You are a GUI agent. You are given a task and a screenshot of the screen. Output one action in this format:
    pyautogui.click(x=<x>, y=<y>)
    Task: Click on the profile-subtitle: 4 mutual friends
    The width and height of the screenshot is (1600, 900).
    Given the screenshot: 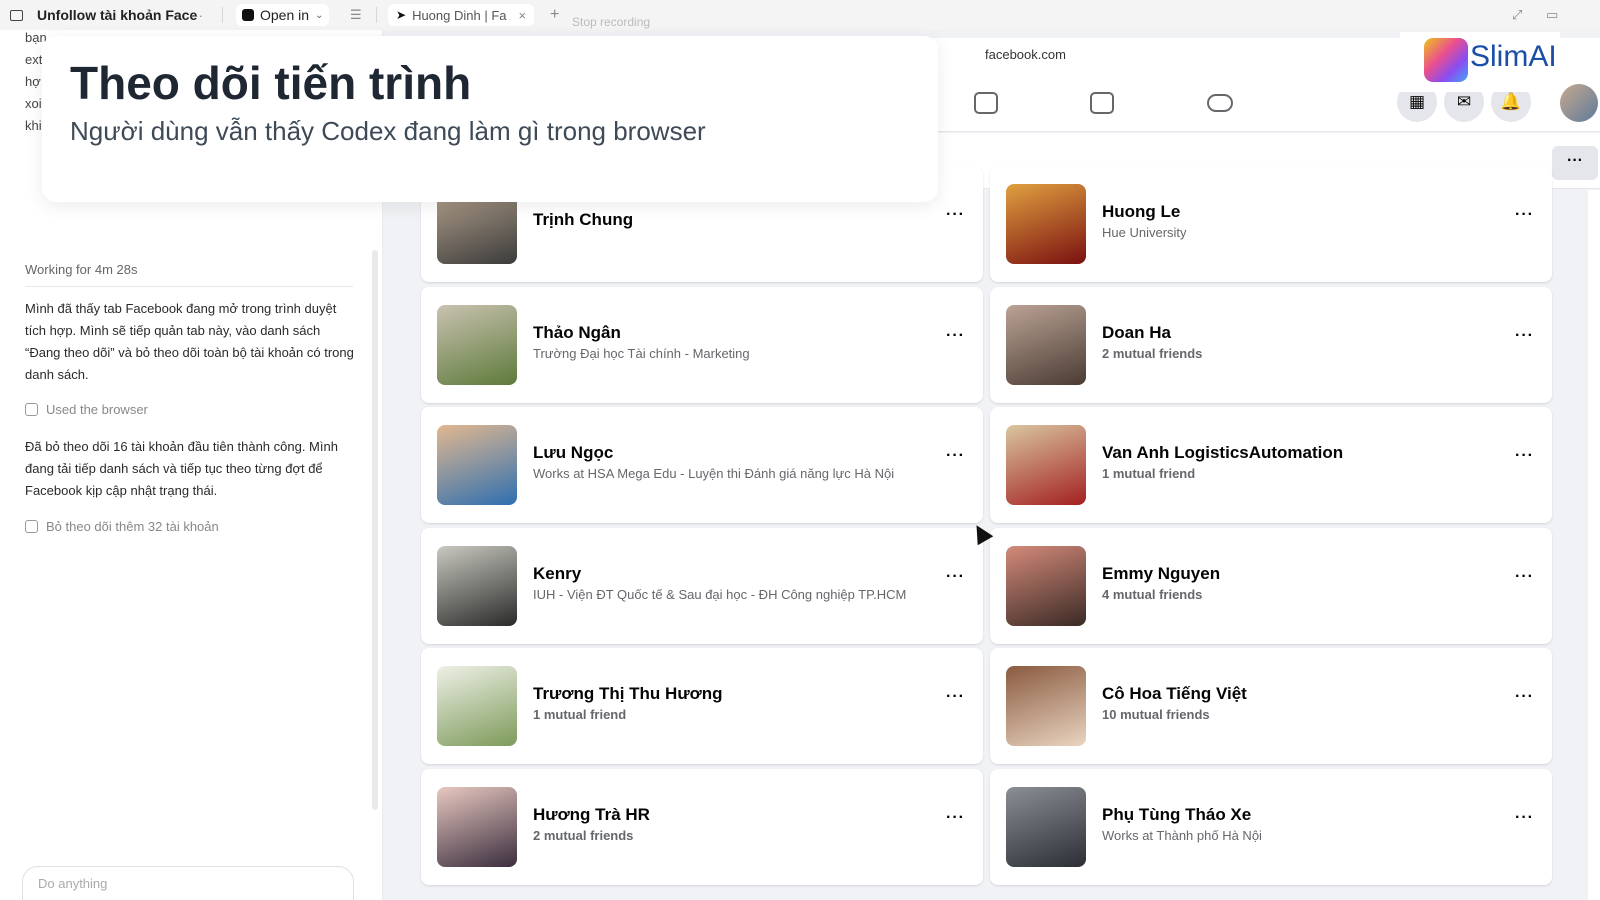 What is the action you would take?
    pyautogui.click(x=1152, y=594)
    